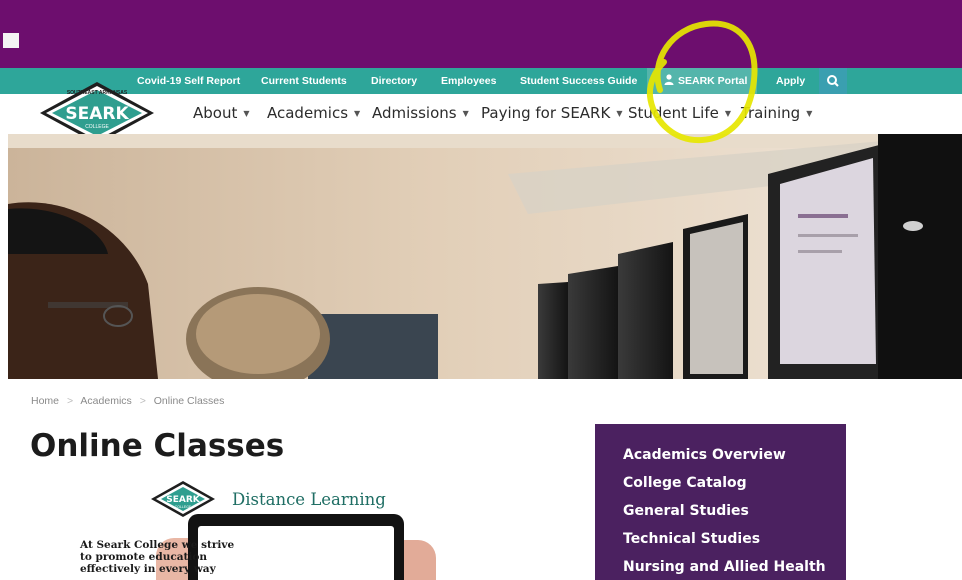 This screenshot has height=580, width=962. I want to click on logo-name: SEARK, so click(97, 114).